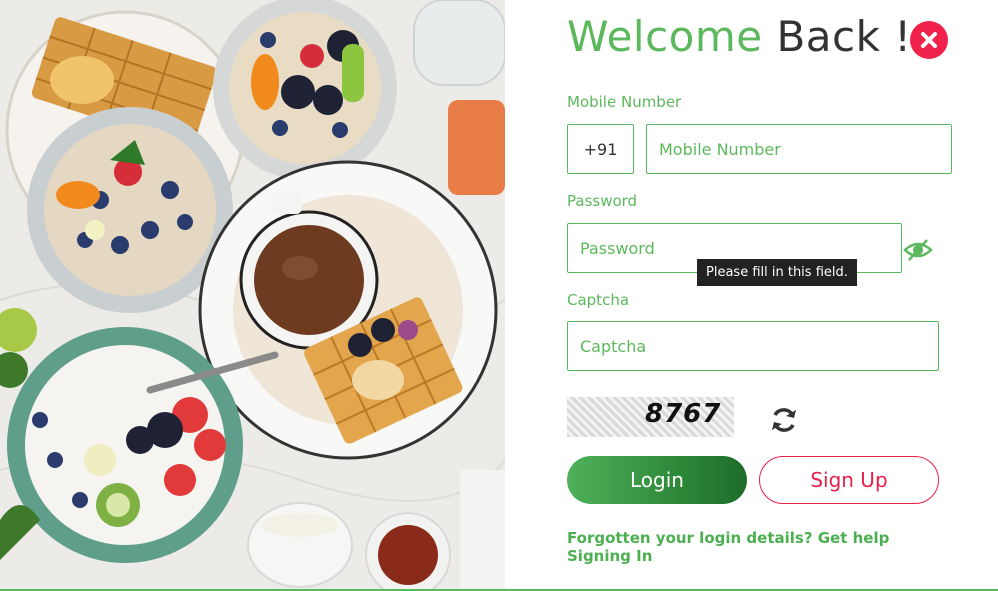 This screenshot has height=591, width=998. What do you see at coordinates (844, 36) in the screenshot?
I see `title-back: Back !` at bounding box center [844, 36].